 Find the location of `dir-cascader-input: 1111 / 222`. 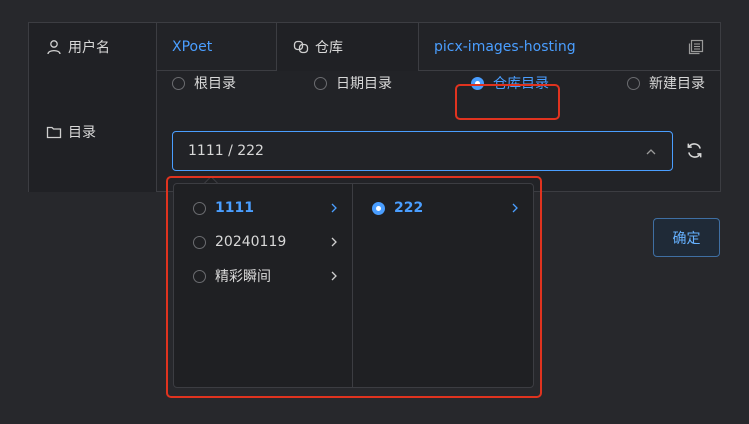

dir-cascader-input: 1111 / 222 is located at coordinates (422, 151).